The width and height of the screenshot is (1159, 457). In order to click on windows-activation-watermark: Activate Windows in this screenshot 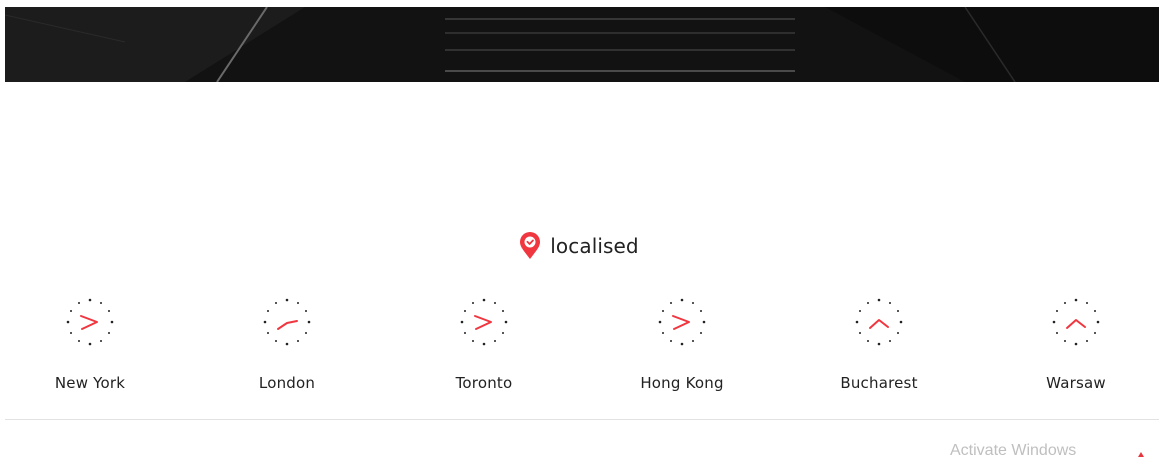, I will do `click(1013, 449)`.